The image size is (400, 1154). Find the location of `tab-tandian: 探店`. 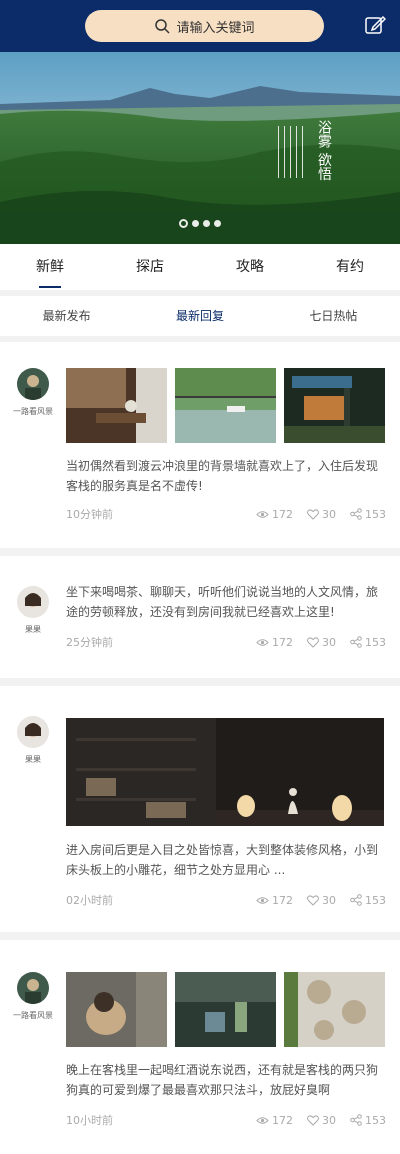

tab-tandian: 探店 is located at coordinates (150, 267).